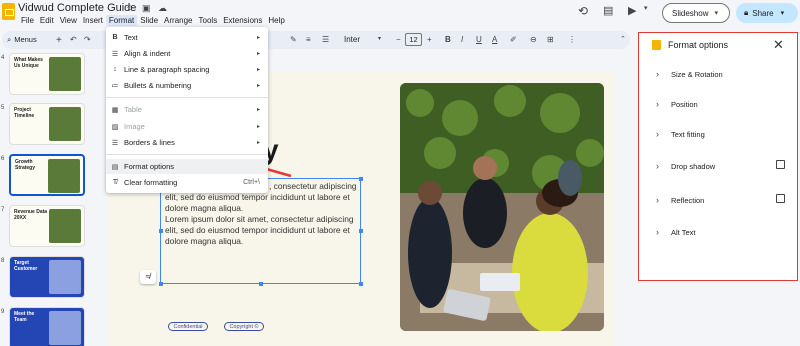  Describe the element at coordinates (47, 20) in the screenshot. I see `menu-edit: Edit` at that location.